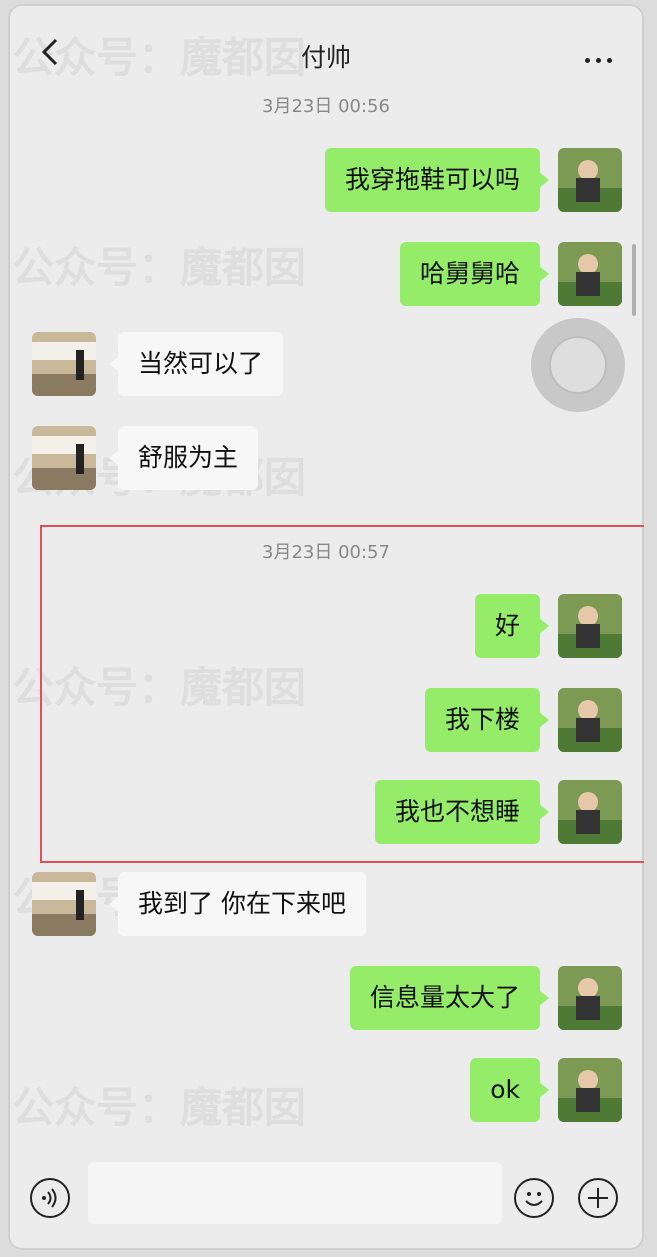 This screenshot has width=657, height=1257. What do you see at coordinates (437, 180) in the screenshot?
I see `message-bubble-sent: 我穿拖鞋可以吗` at bounding box center [437, 180].